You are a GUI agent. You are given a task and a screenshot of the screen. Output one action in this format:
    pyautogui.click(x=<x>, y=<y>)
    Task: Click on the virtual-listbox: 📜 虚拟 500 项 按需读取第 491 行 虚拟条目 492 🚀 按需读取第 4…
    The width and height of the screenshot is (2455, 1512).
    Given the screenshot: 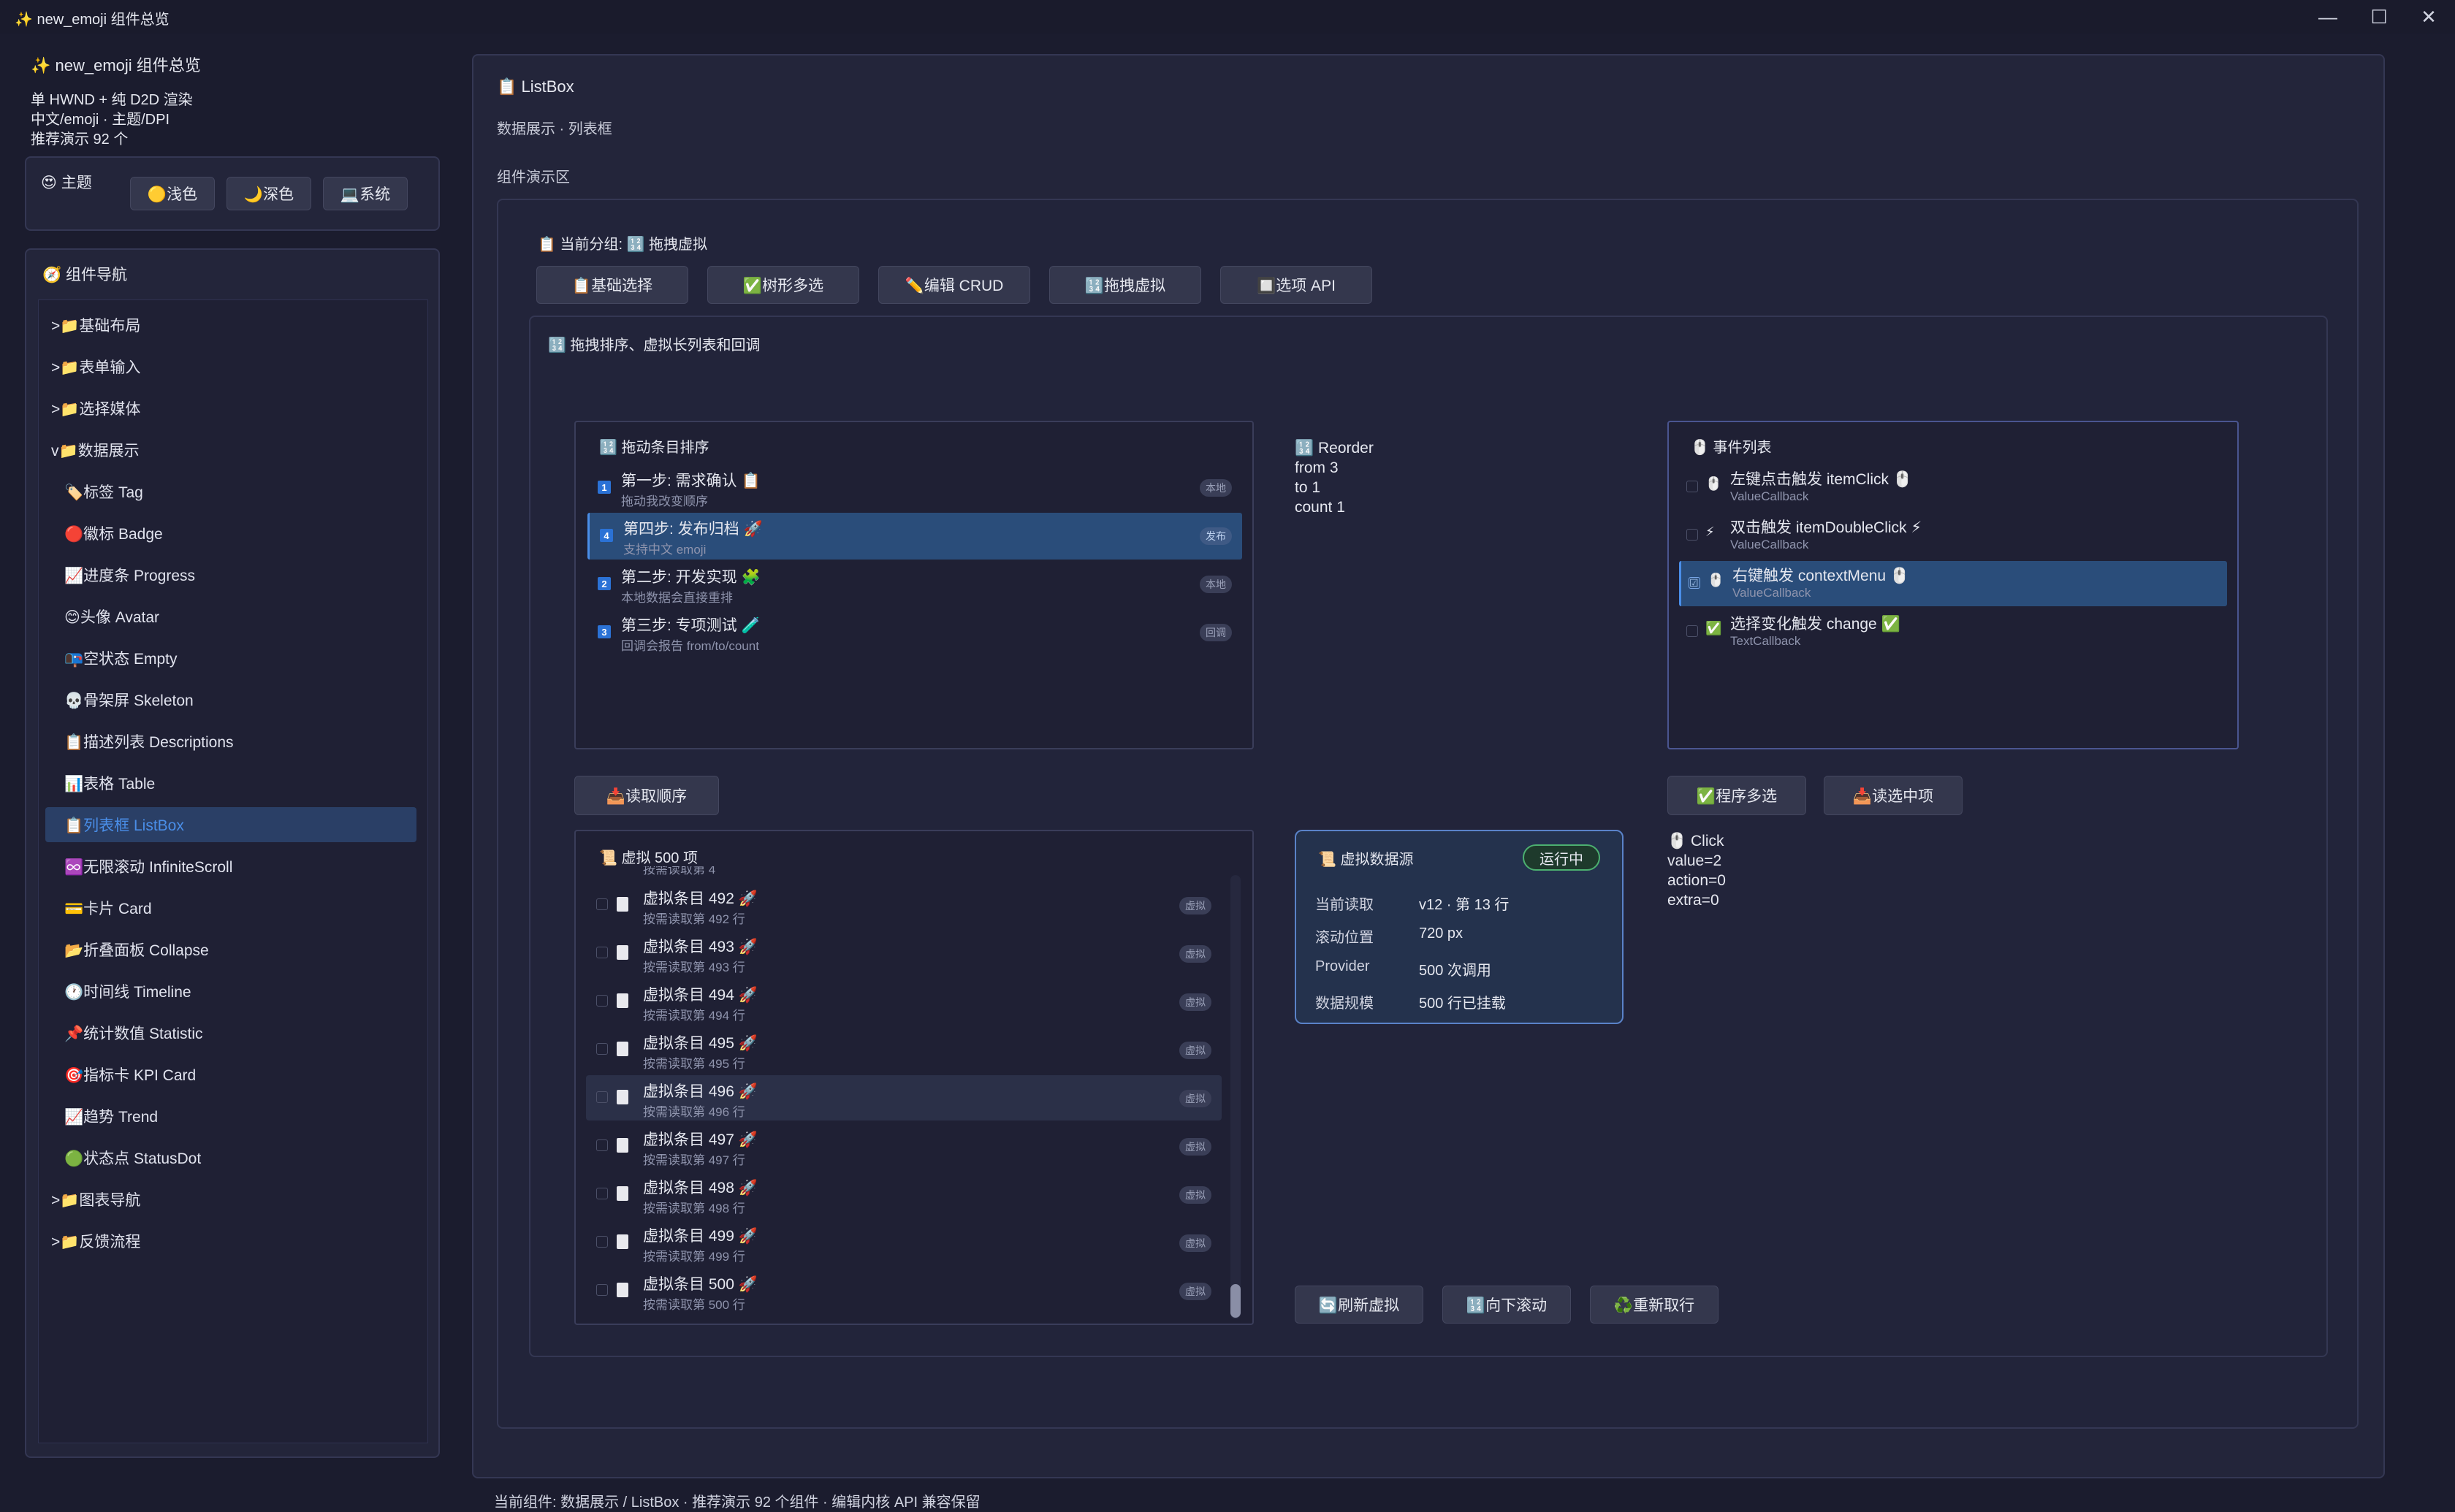 What is the action you would take?
    pyautogui.click(x=914, y=1077)
    